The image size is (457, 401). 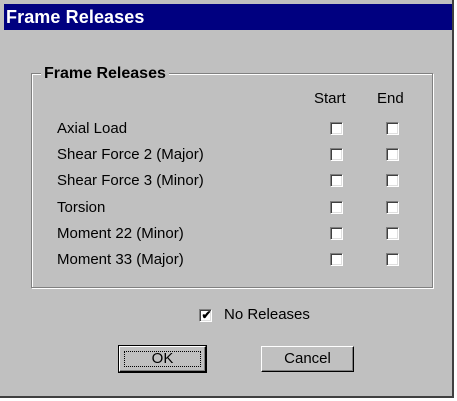 I want to click on cancel-button-label: Cancel, so click(x=307, y=358).